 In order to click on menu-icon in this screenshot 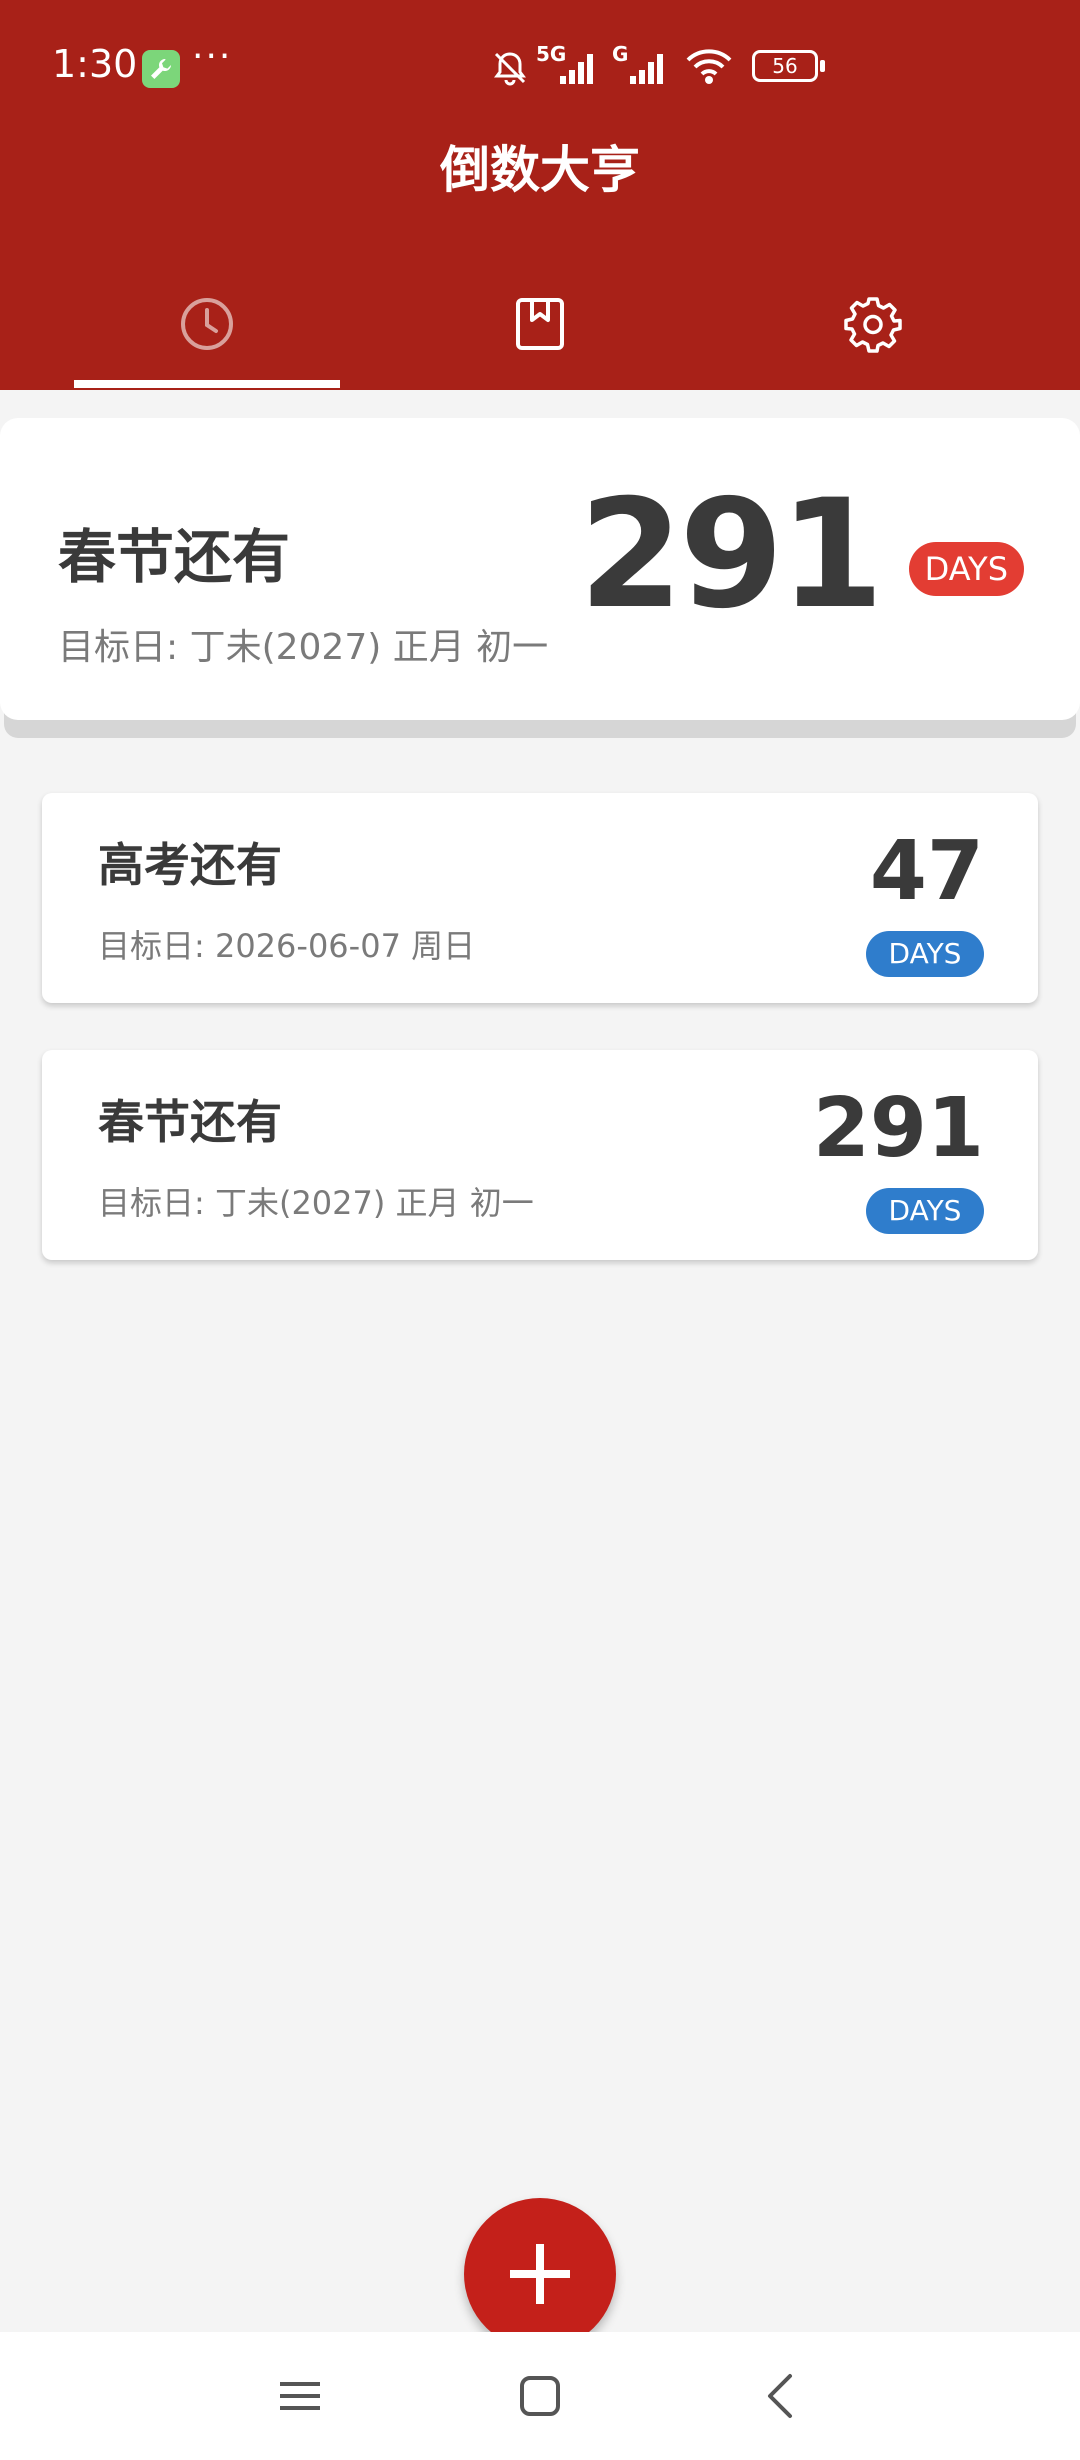, I will do `click(300, 2396)`.